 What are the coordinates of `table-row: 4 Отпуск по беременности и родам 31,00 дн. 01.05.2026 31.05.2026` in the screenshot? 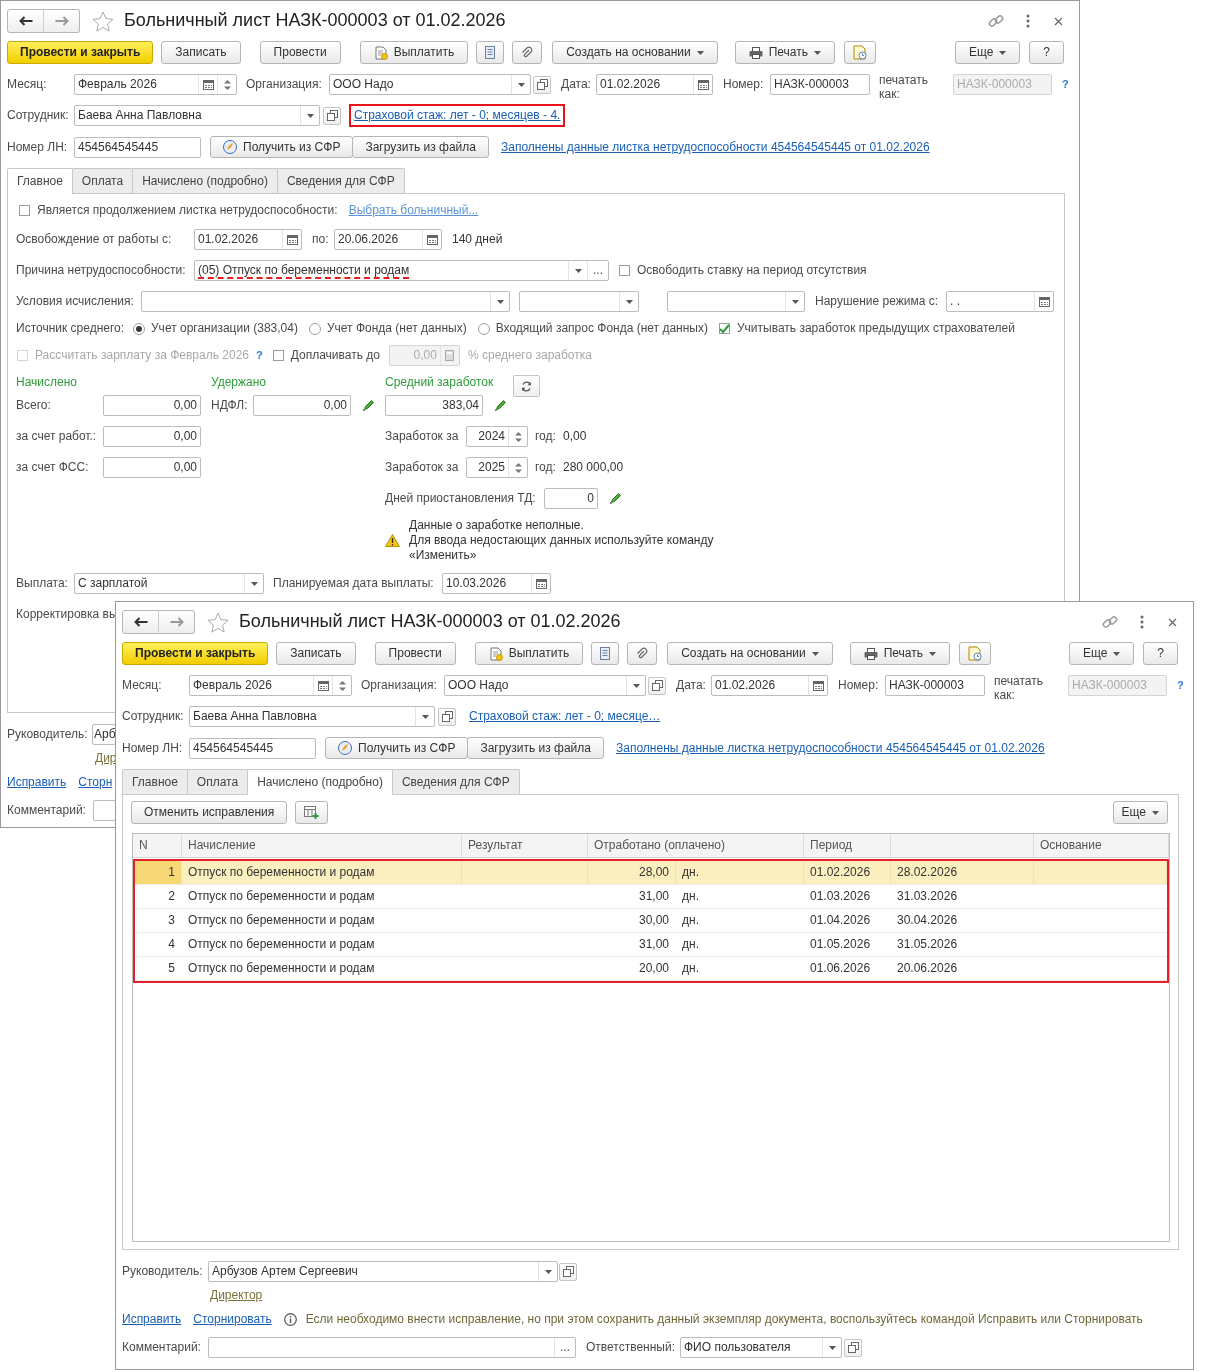 It's located at (651, 945).